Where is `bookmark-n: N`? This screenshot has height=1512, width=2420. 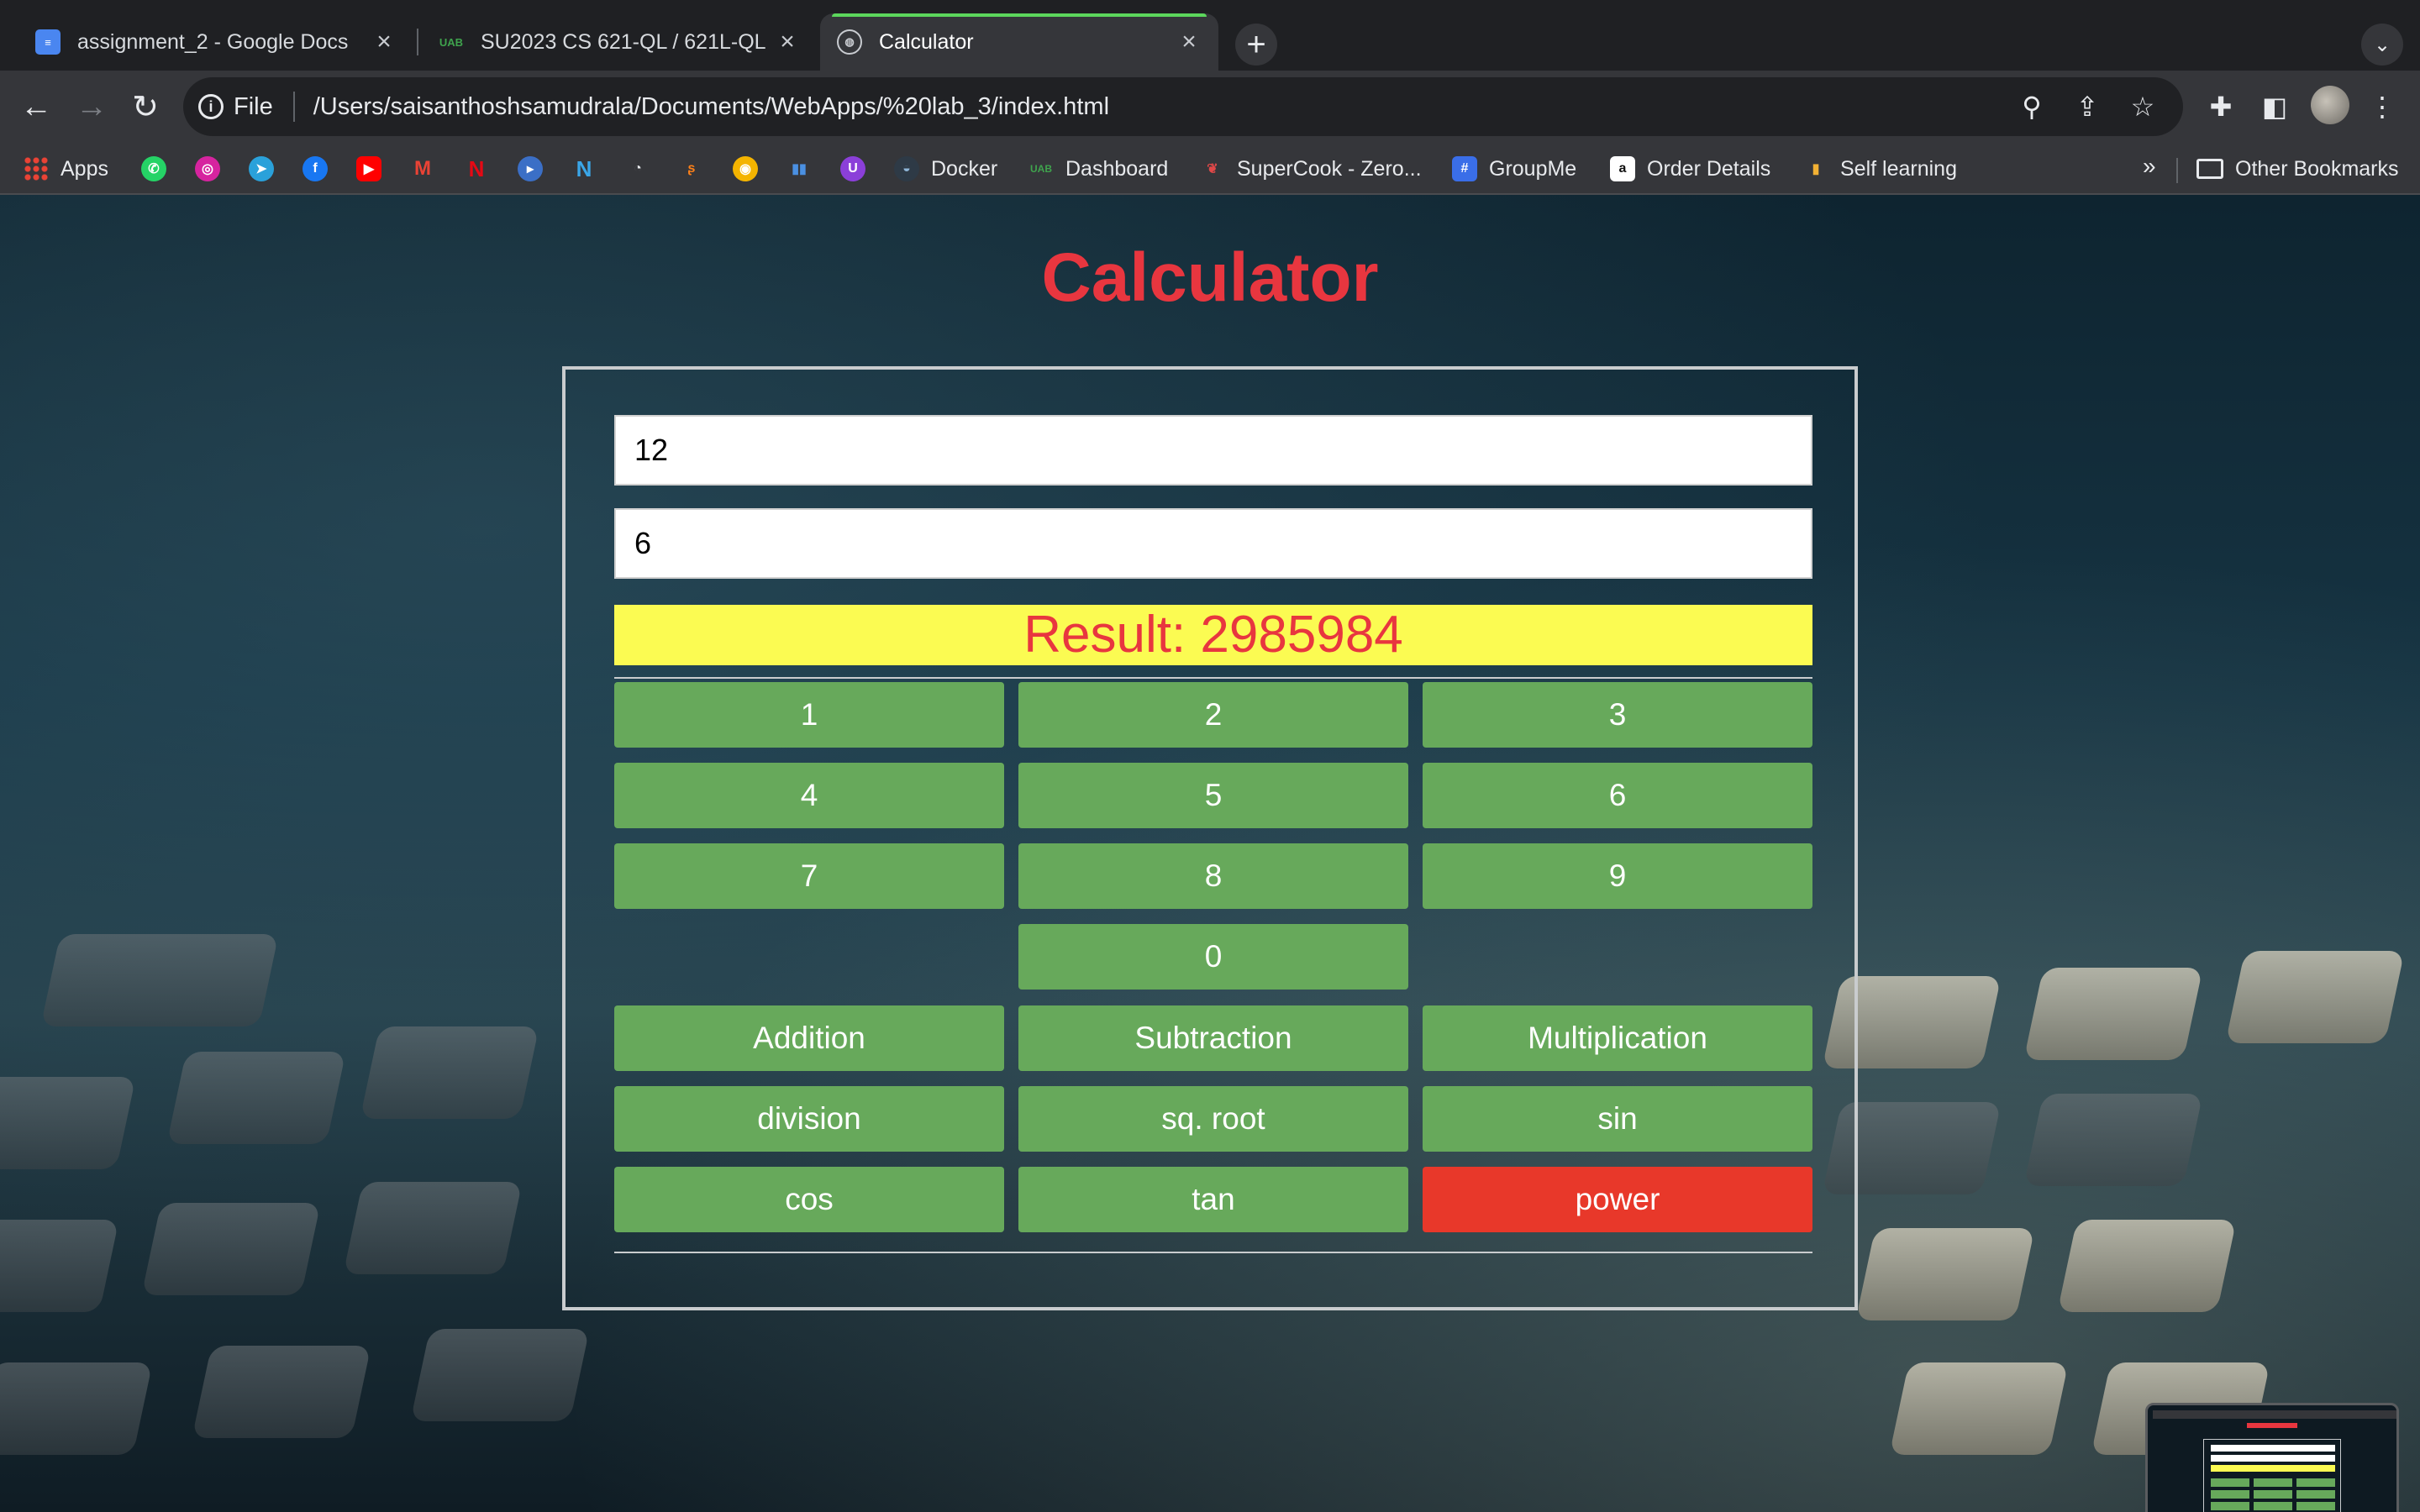 bookmark-n: N is located at coordinates (584, 168).